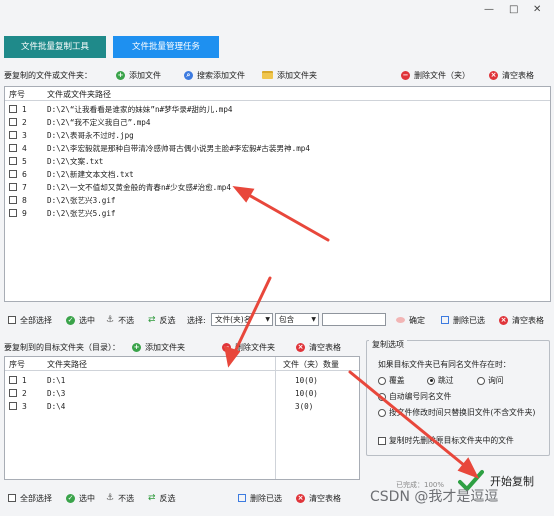 This screenshot has width=554, height=516. Describe the element at coordinates (284, 215) in the screenshot. I see `arrow-to-source-row` at that location.